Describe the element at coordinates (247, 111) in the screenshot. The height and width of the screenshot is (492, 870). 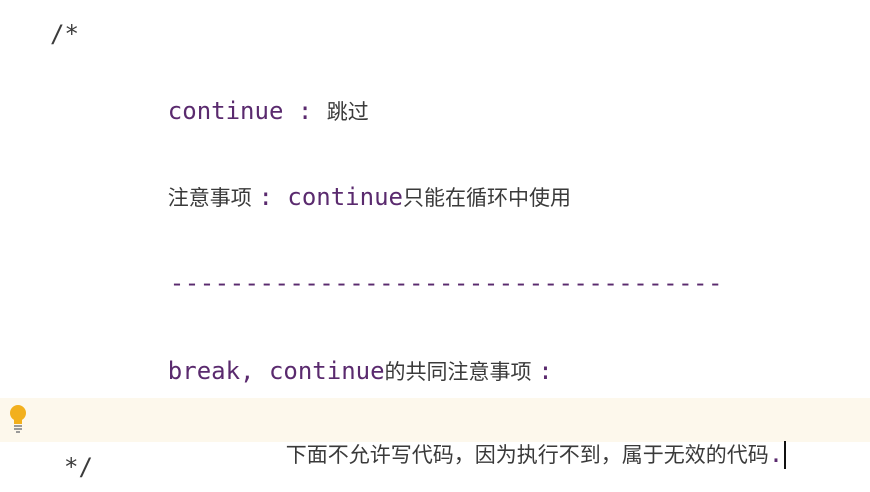
I see `keyword-text: continue :` at that location.